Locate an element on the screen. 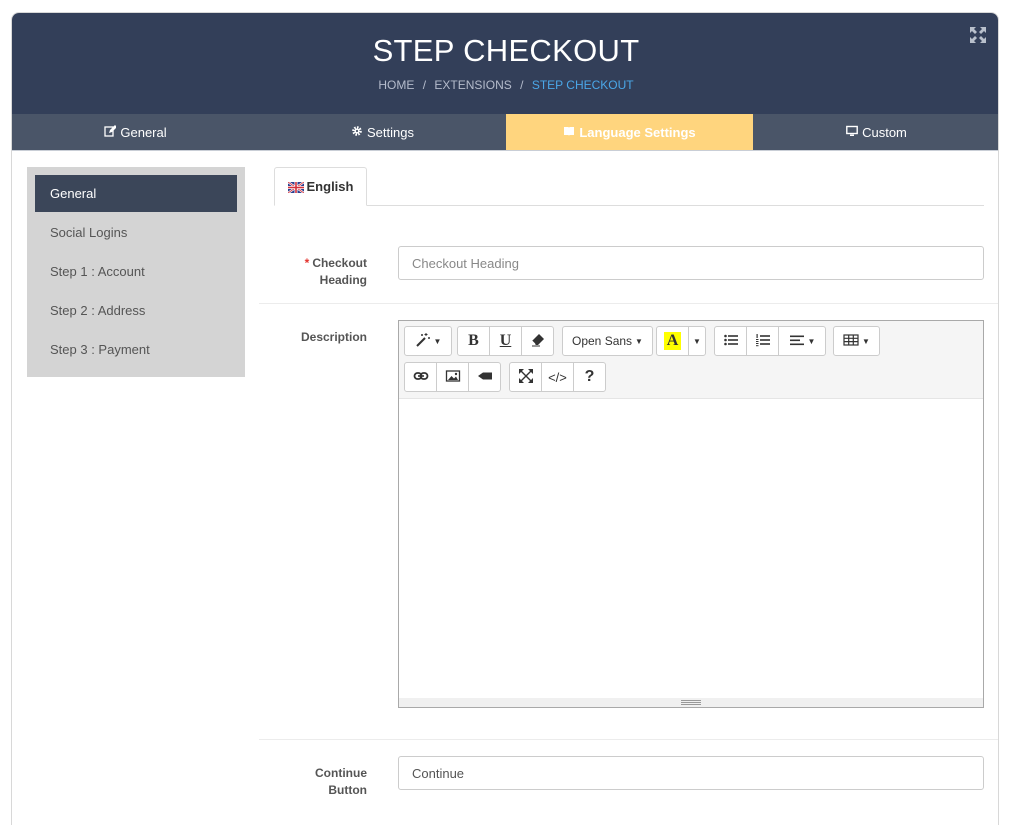 The image size is (1012, 825). tab-english: English is located at coordinates (320, 186).